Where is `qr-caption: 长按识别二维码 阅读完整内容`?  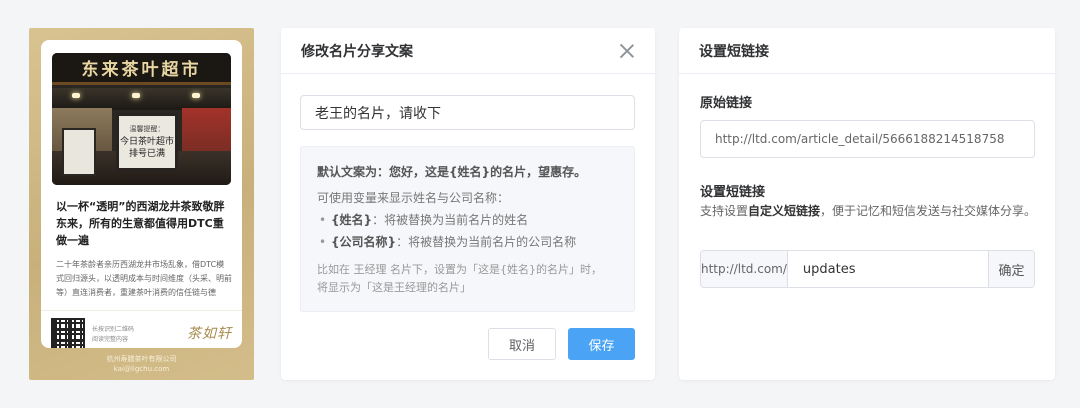
qr-caption: 长按识别二维码 阅读完整内容 is located at coordinates (113, 334).